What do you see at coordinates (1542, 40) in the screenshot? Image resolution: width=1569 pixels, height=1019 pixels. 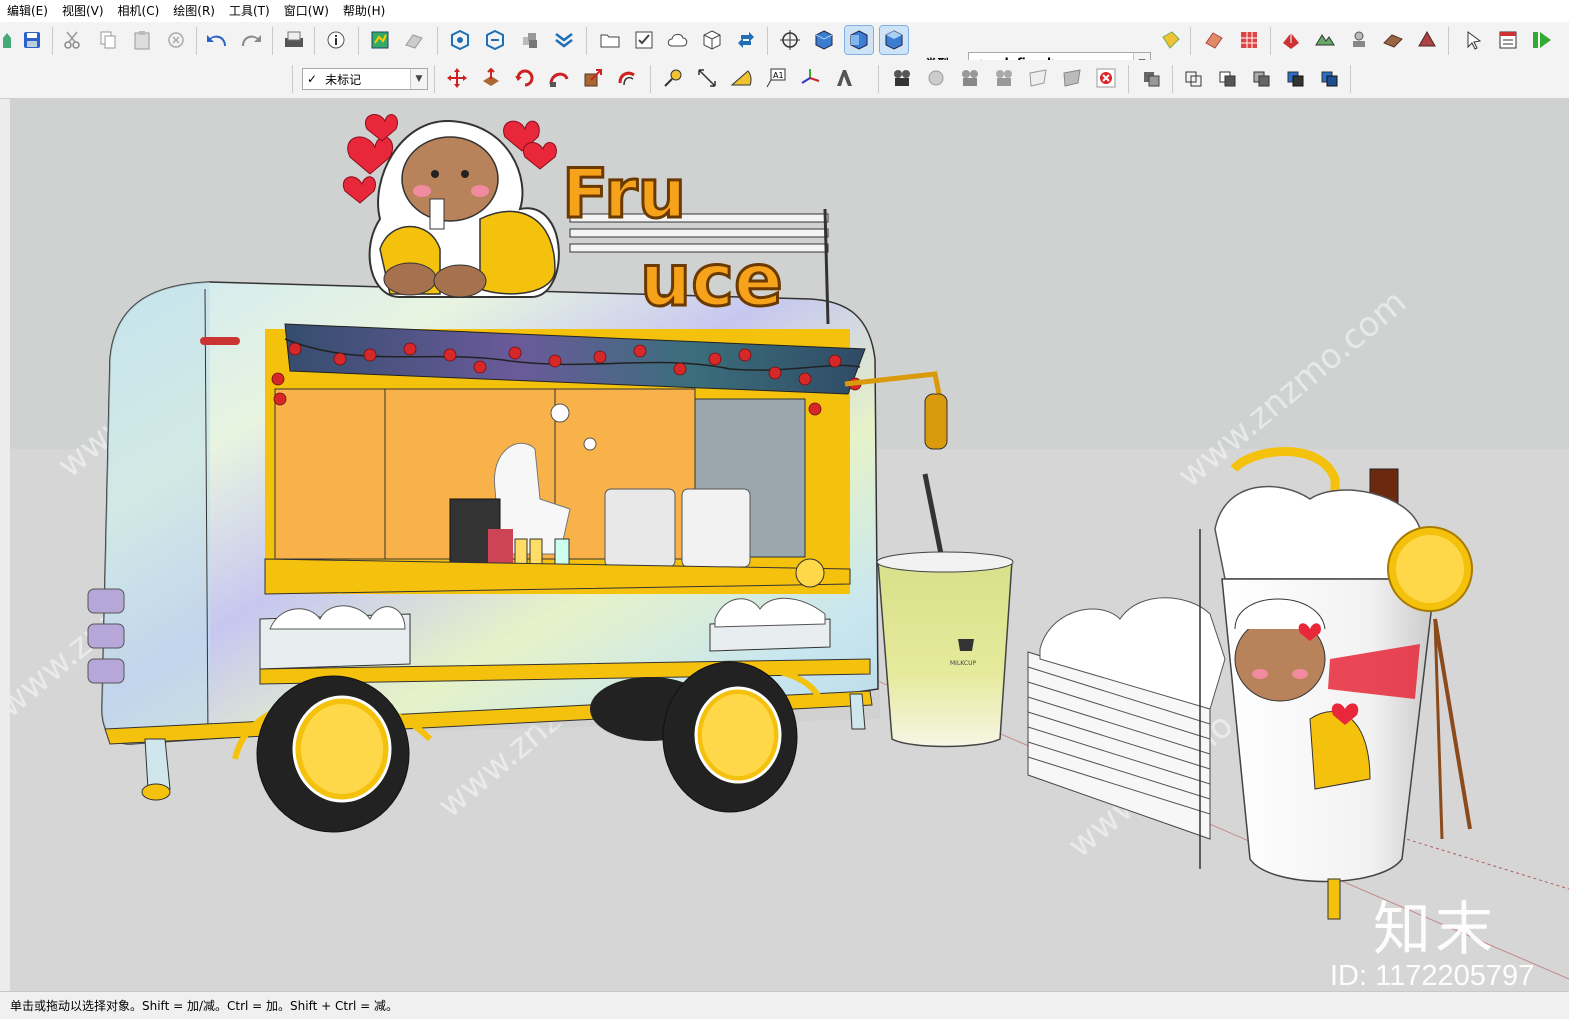 I see `play-icon` at bounding box center [1542, 40].